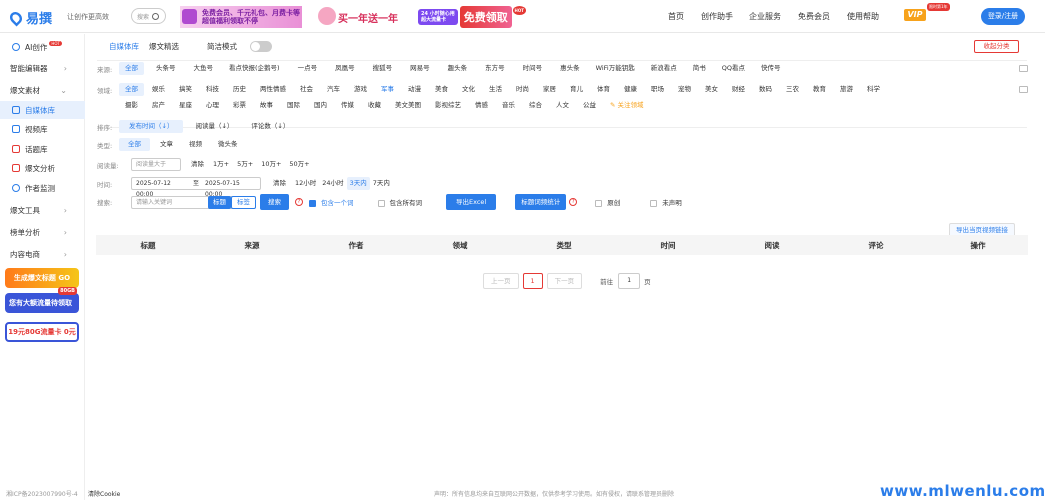 The height and width of the screenshot is (500, 1045). Describe the element at coordinates (166, 68) in the screenshot. I see `source-option: 头条号` at that location.